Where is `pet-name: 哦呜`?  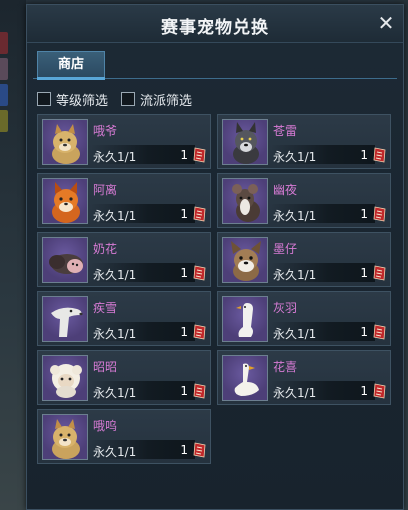 pet-name: 哦呜 is located at coordinates (105, 426).